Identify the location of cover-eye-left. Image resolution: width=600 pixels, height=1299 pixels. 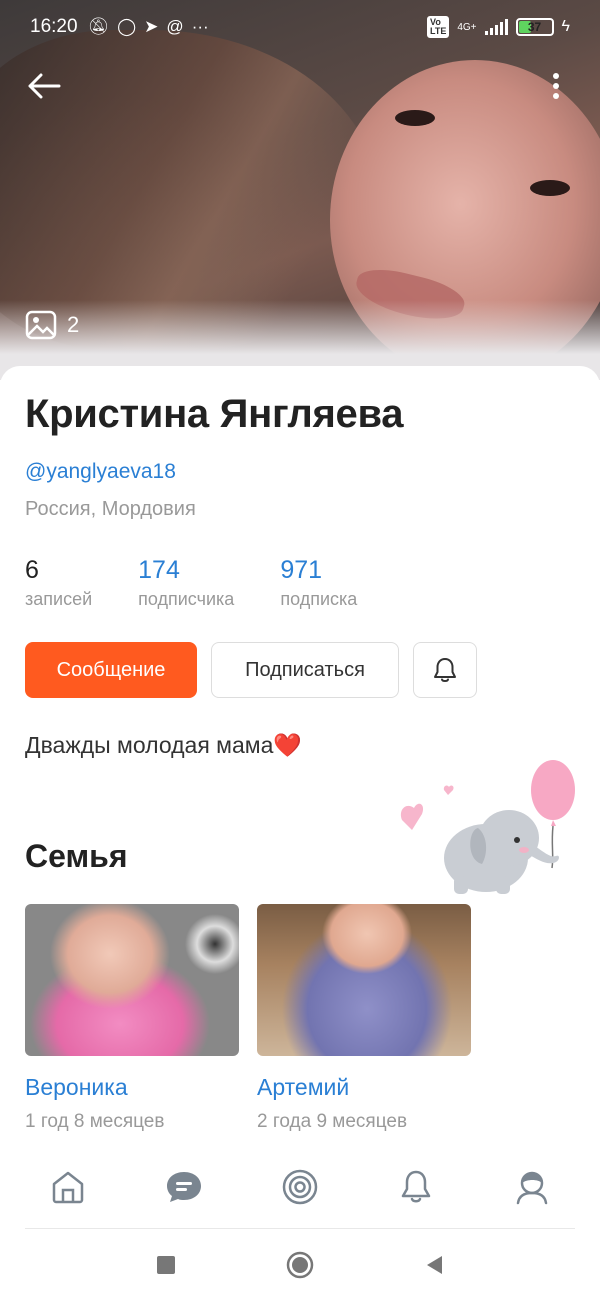
(415, 118).